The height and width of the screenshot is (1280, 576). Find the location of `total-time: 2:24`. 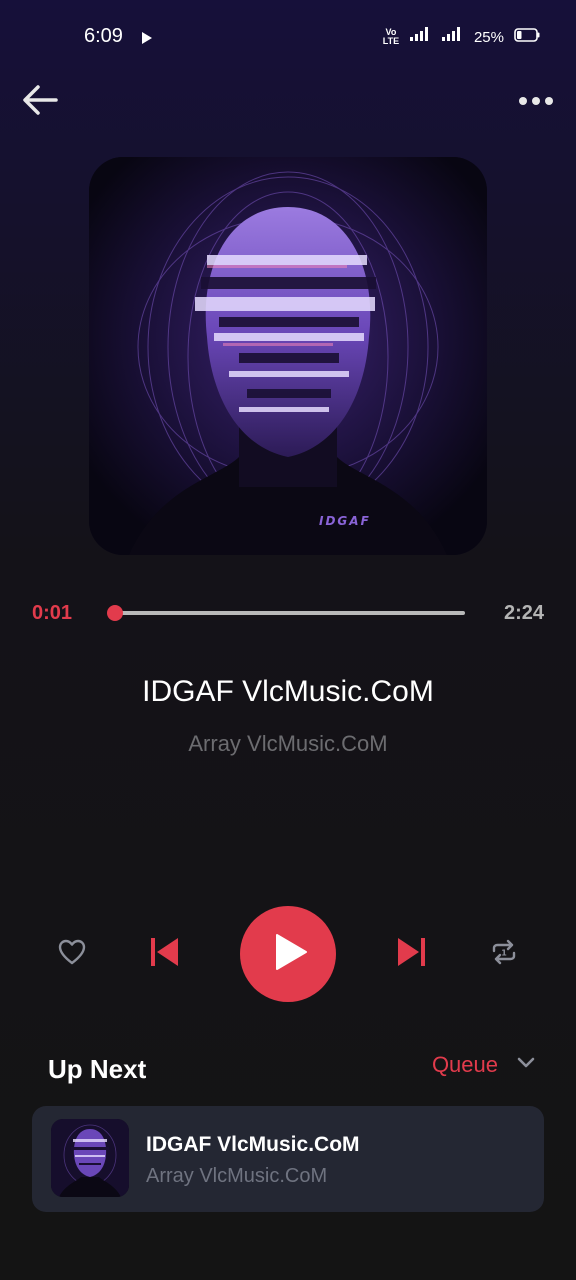

total-time: 2:24 is located at coordinates (523, 613).